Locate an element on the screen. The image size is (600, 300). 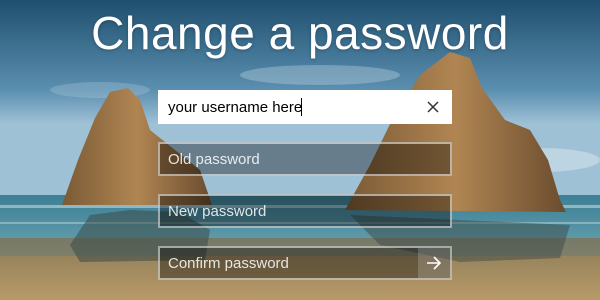
arrow-right-icon is located at coordinates (434, 263).